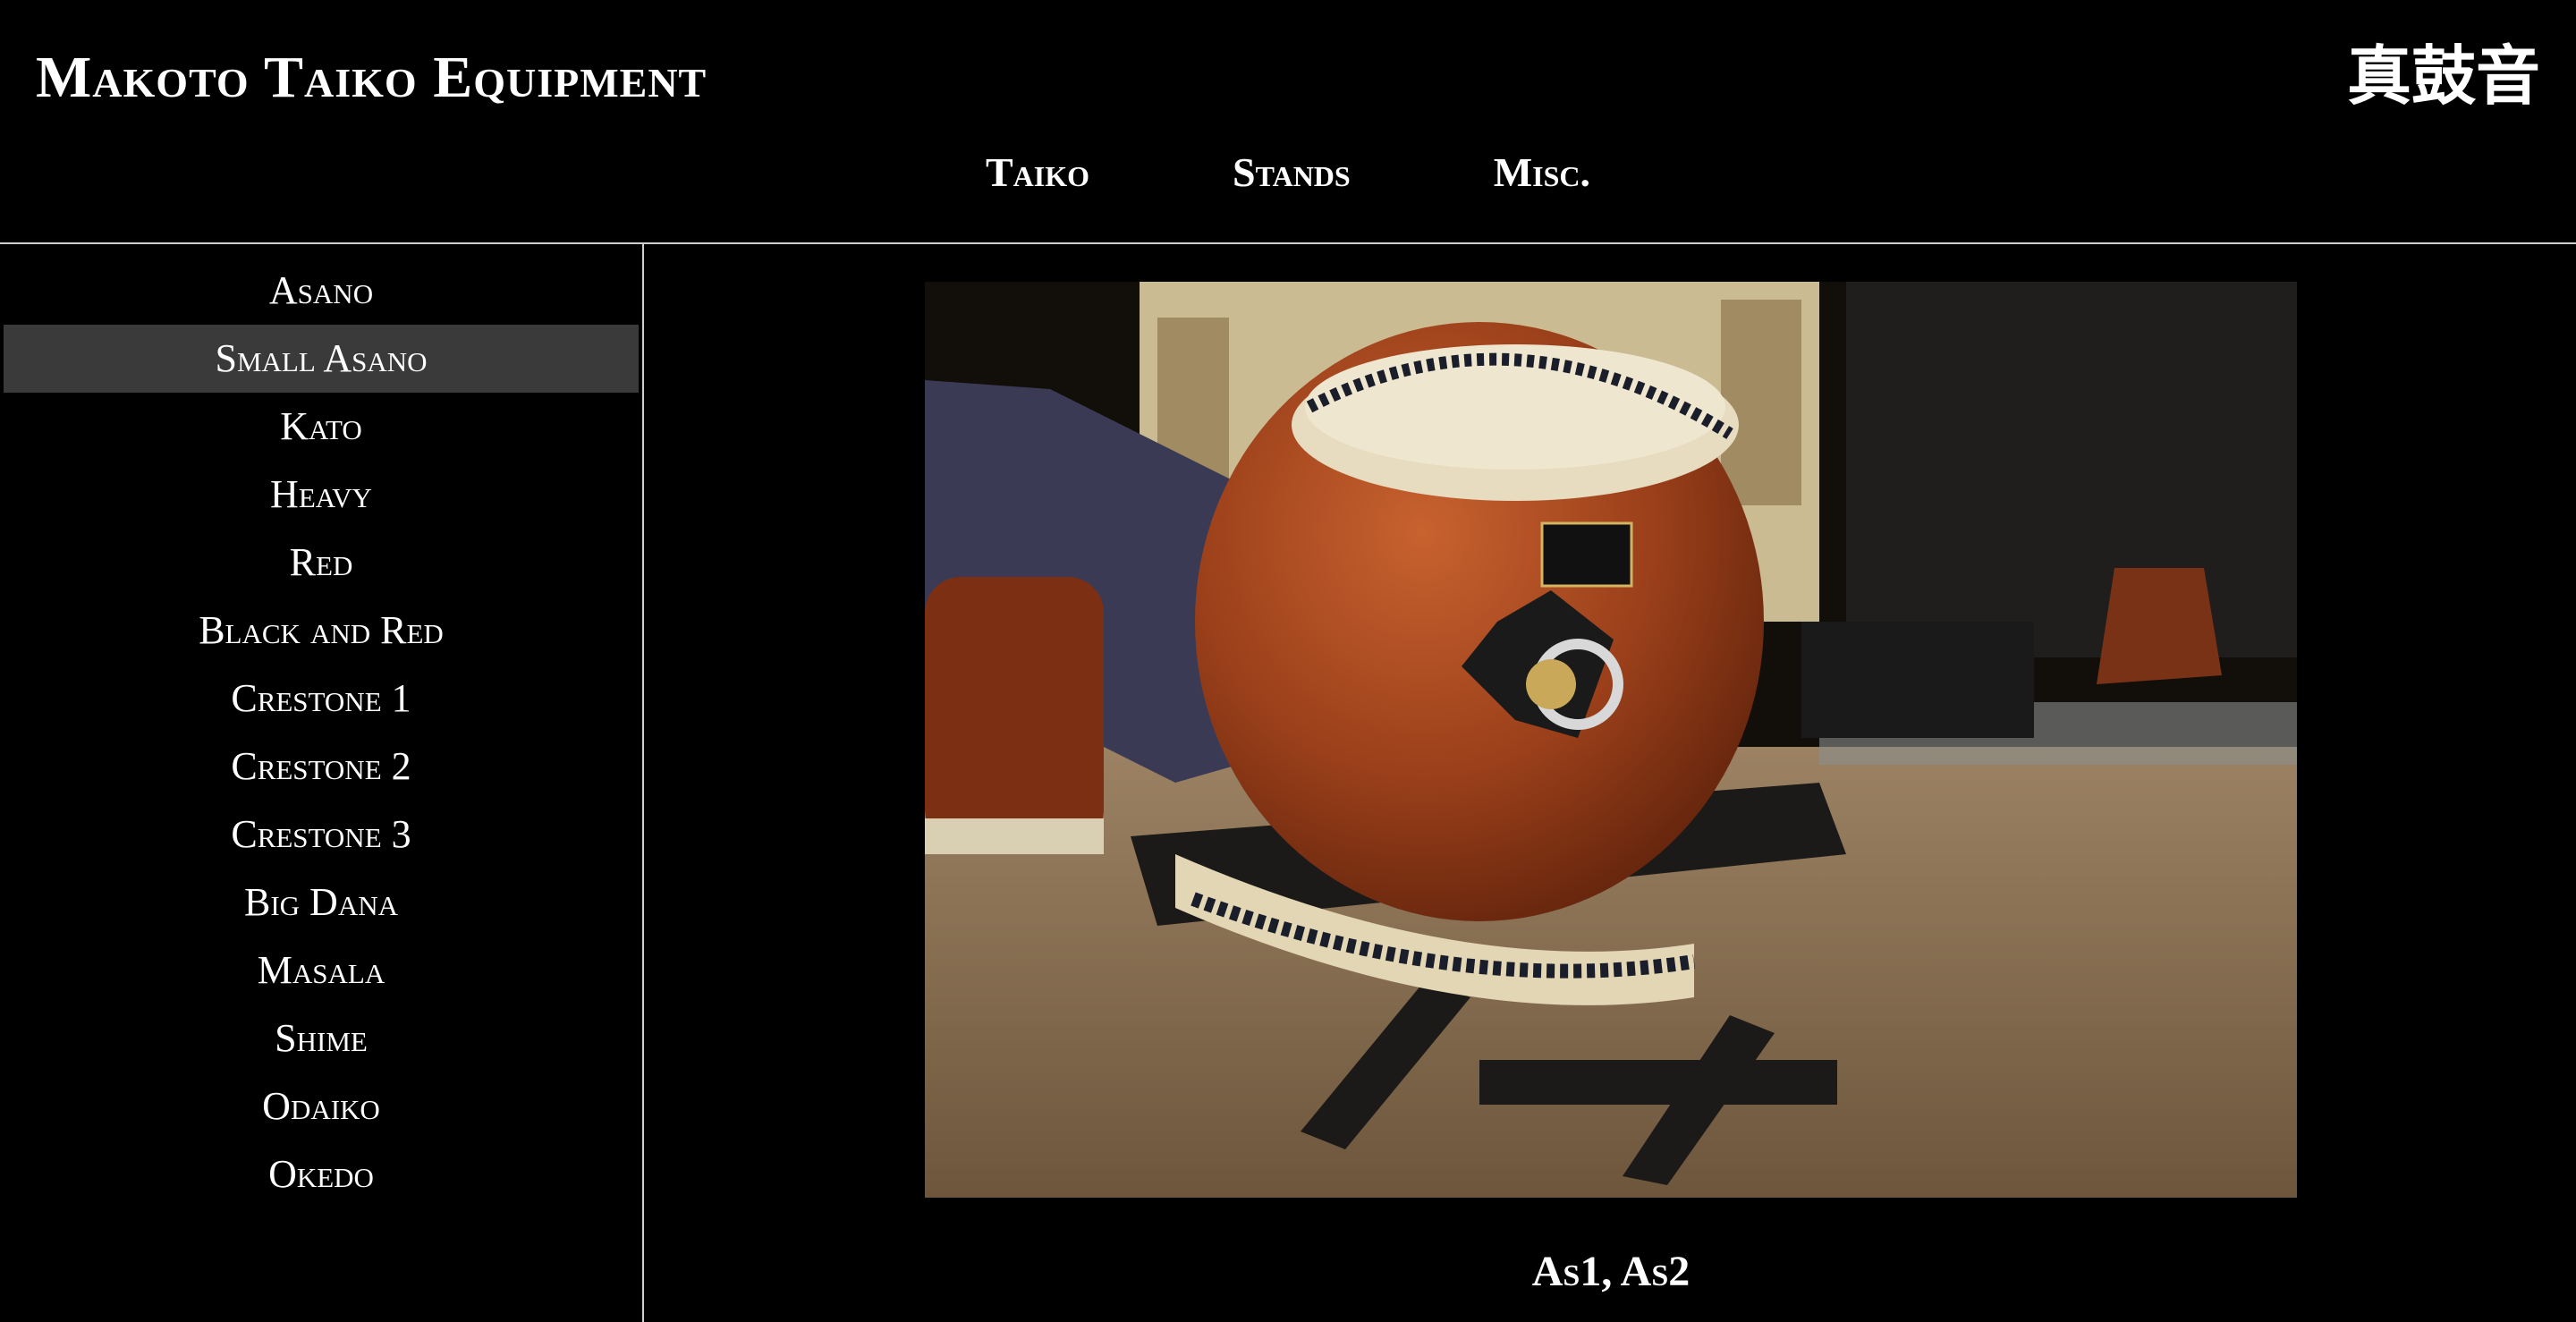 The image size is (2576, 1322). I want to click on sidebar-item-black-and-red: Black and Red, so click(321, 631).